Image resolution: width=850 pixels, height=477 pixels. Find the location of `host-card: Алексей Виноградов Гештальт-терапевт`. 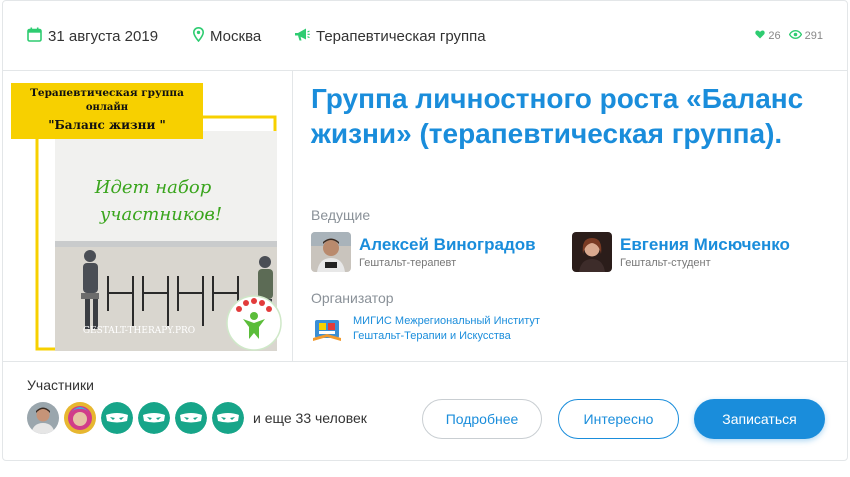

host-card: Алексей Виноградов Гештальт-терапевт is located at coordinates (423, 252).